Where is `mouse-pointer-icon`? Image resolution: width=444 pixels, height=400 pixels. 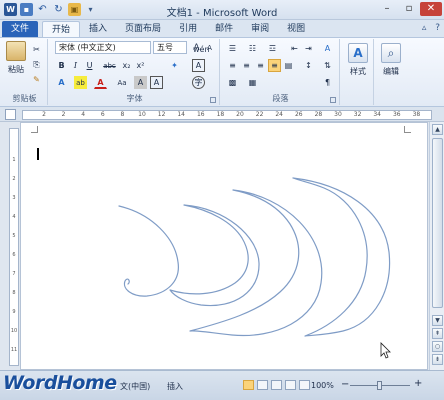 mouse-pointer-icon is located at coordinates (385, 350).